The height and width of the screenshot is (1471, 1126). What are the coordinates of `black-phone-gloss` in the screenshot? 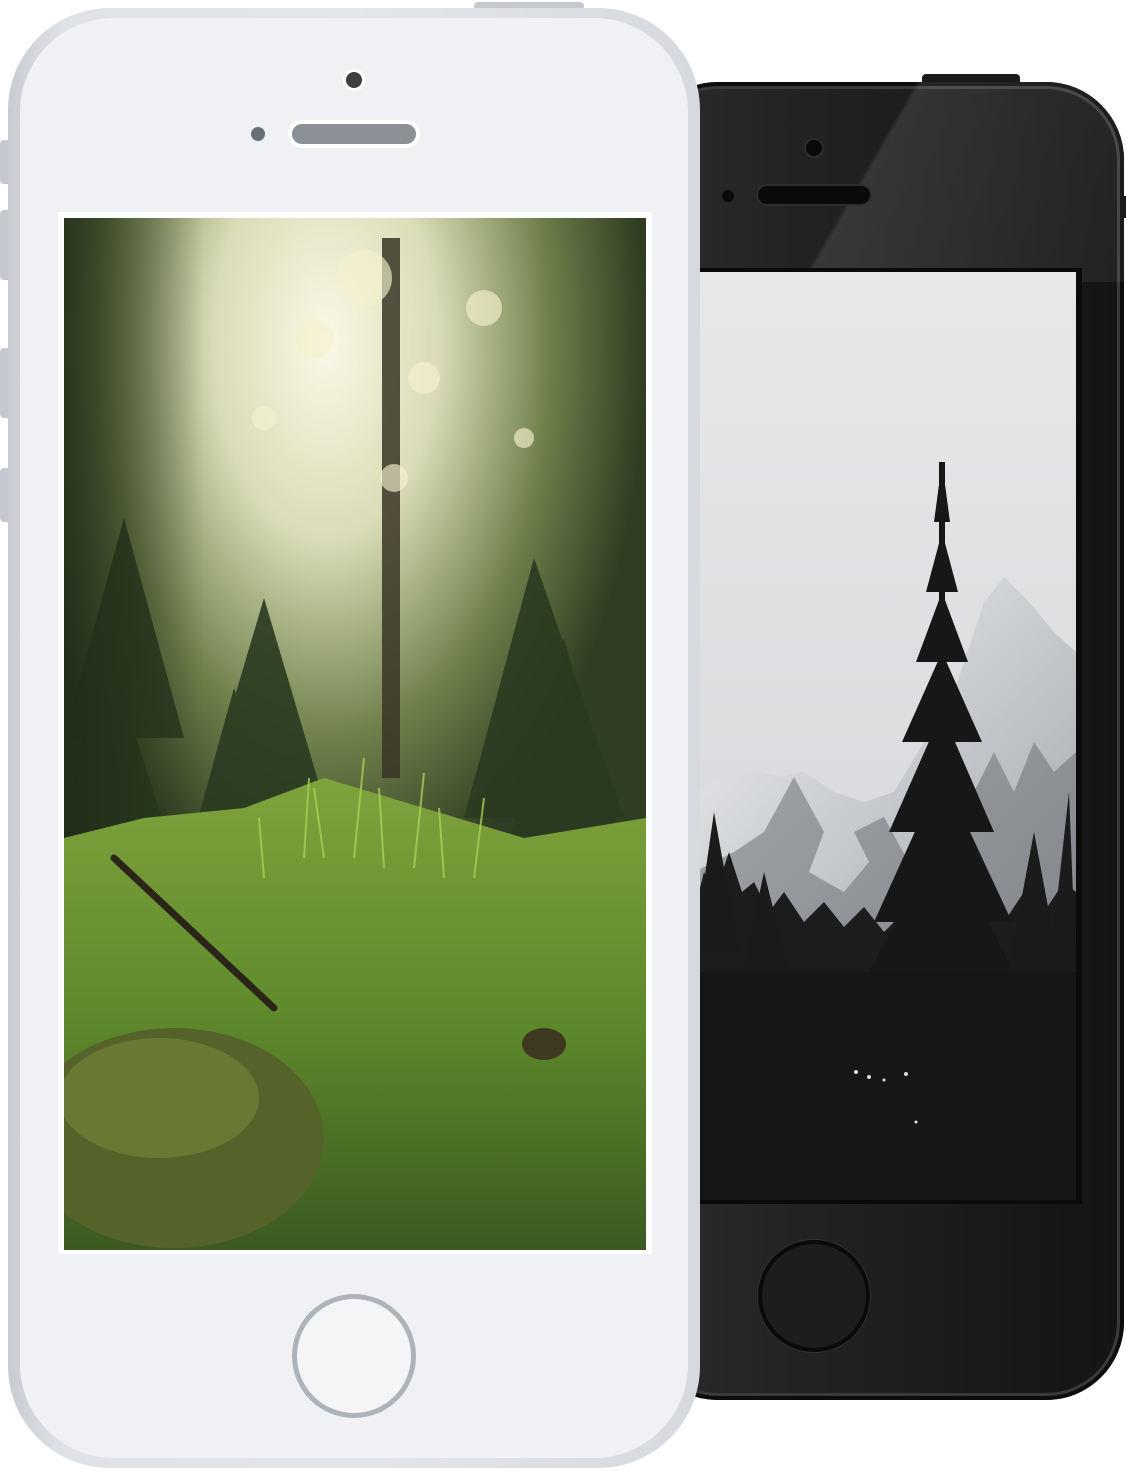 It's located at (912, 182).